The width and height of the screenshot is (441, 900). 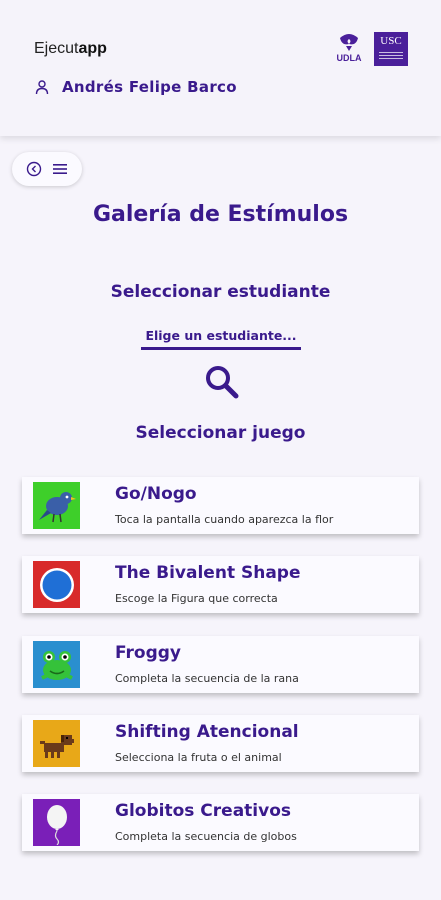 What do you see at coordinates (203, 811) in the screenshot?
I see `game-title: Globitos Creativos` at bounding box center [203, 811].